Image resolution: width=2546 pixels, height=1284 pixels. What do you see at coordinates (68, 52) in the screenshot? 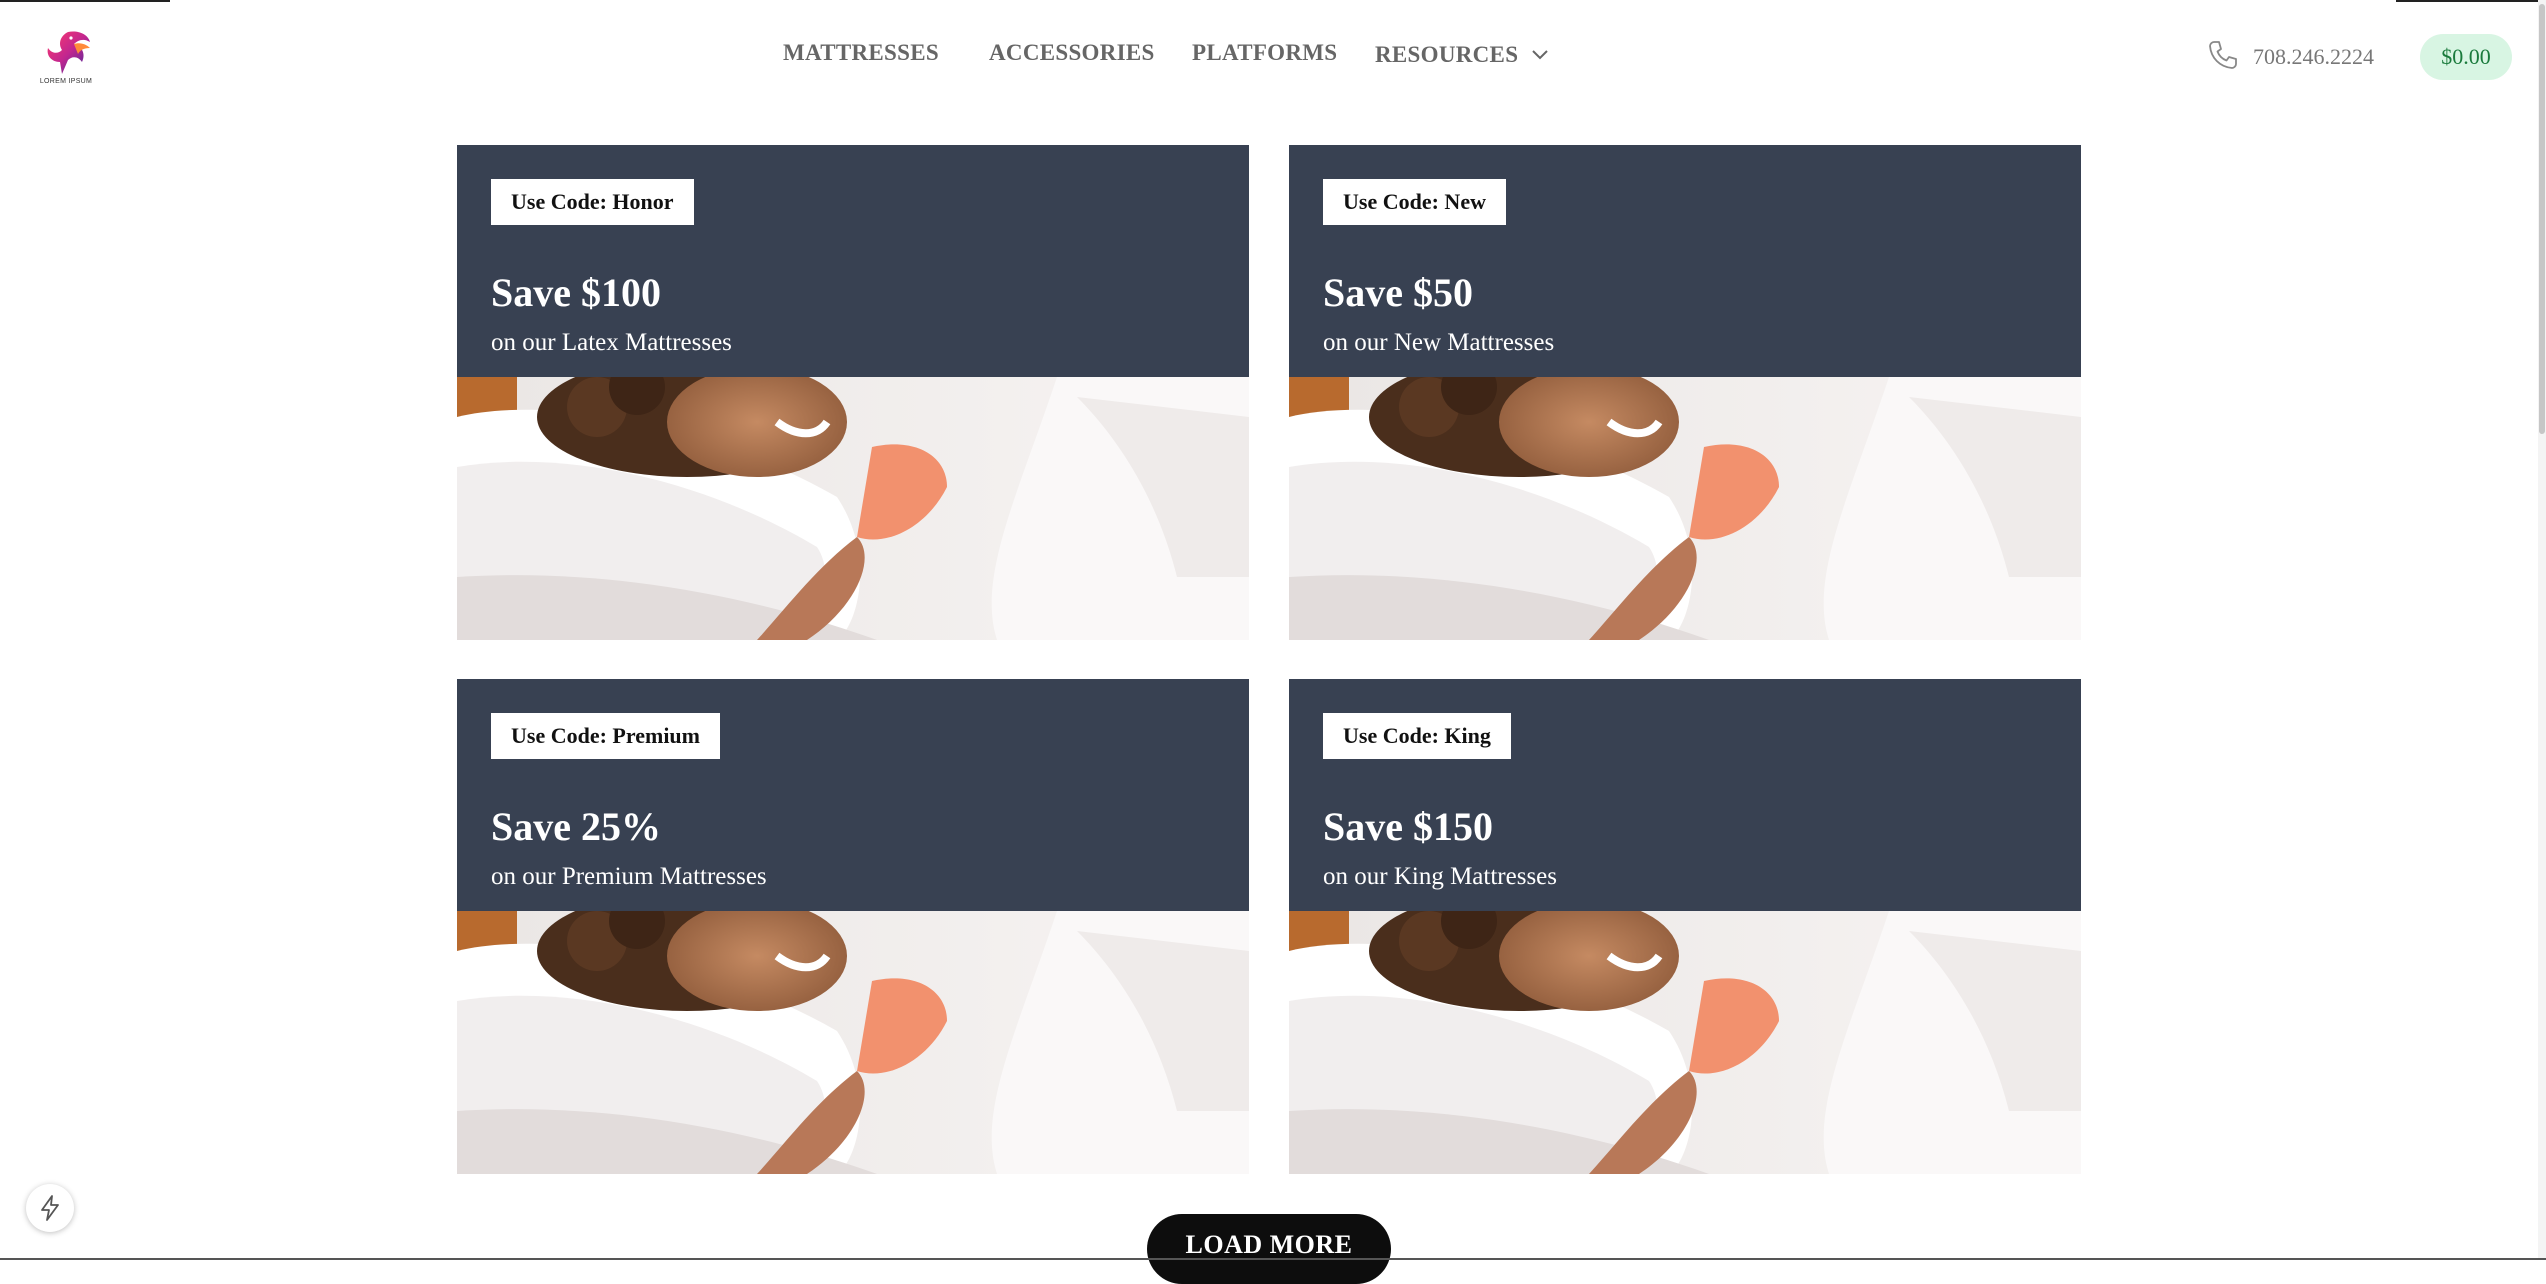
I see `bird-logo-icon` at bounding box center [68, 52].